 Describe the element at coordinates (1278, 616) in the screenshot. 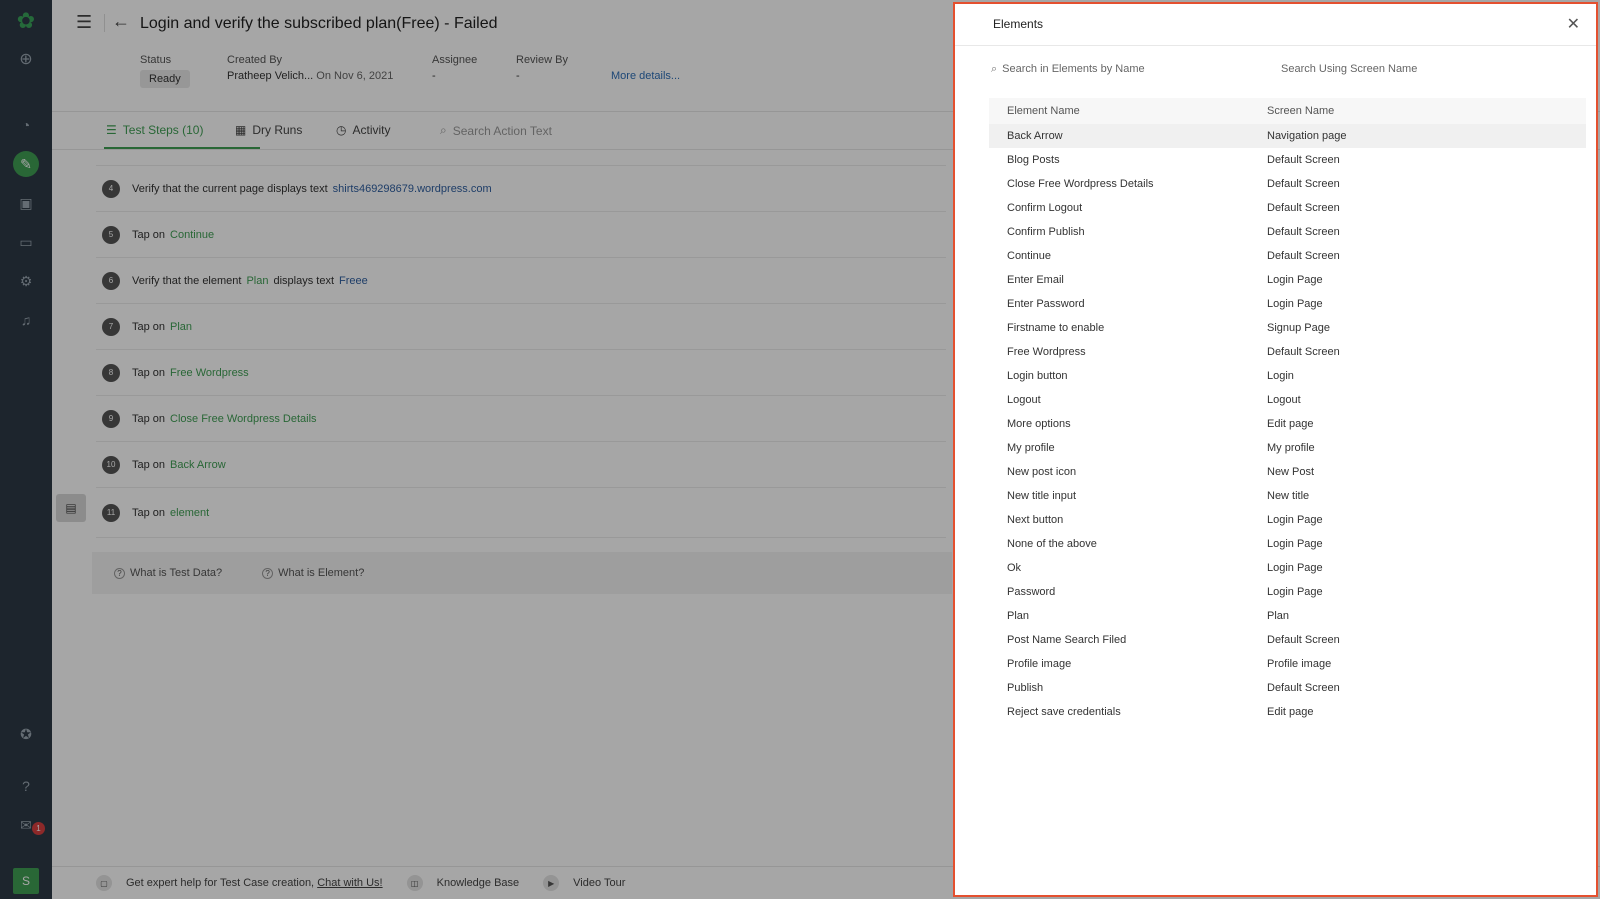

I see `screen-name-cell: Plan` at that location.